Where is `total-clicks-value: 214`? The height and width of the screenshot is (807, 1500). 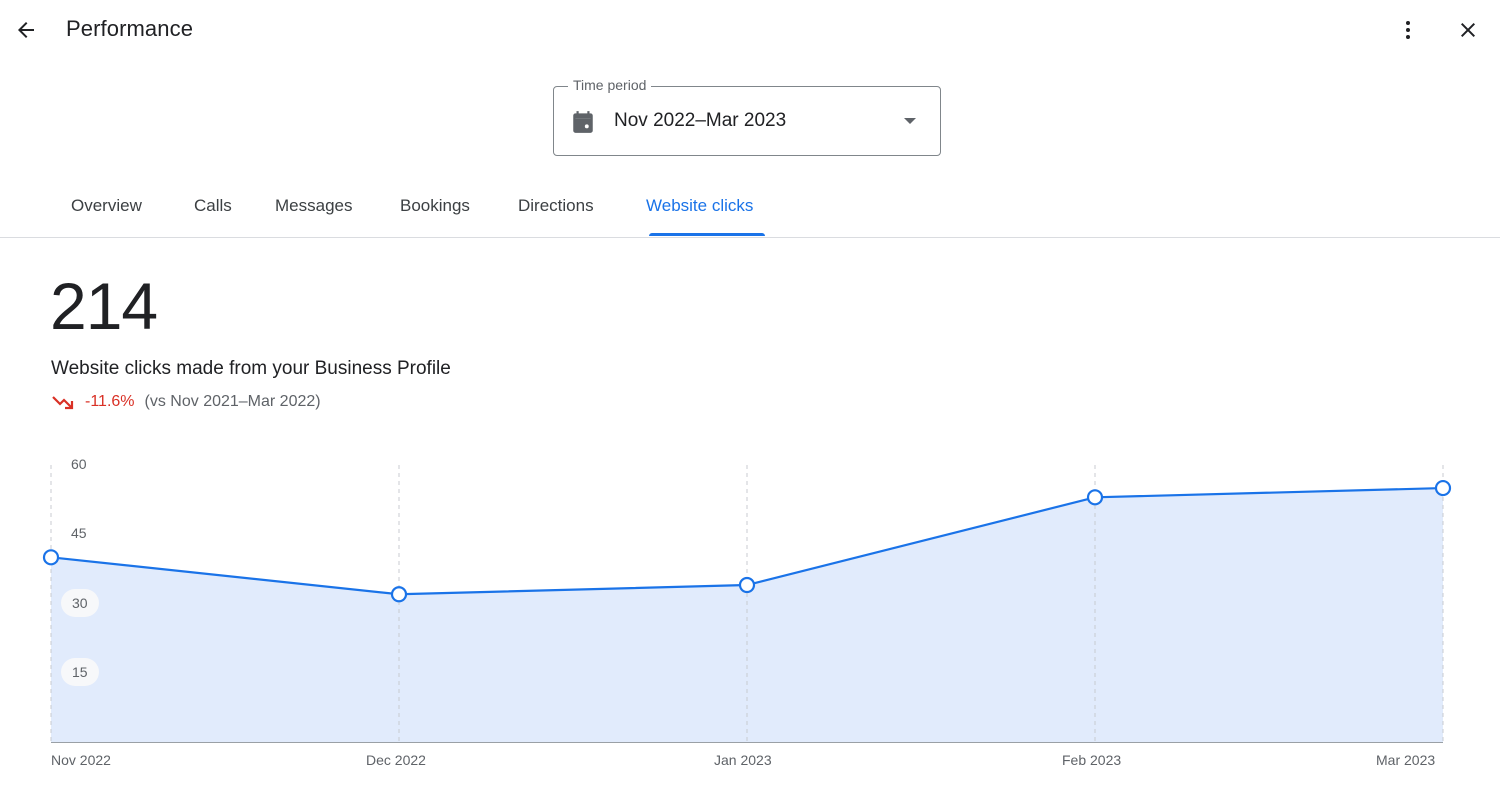 total-clicks-value: 214 is located at coordinates (104, 306).